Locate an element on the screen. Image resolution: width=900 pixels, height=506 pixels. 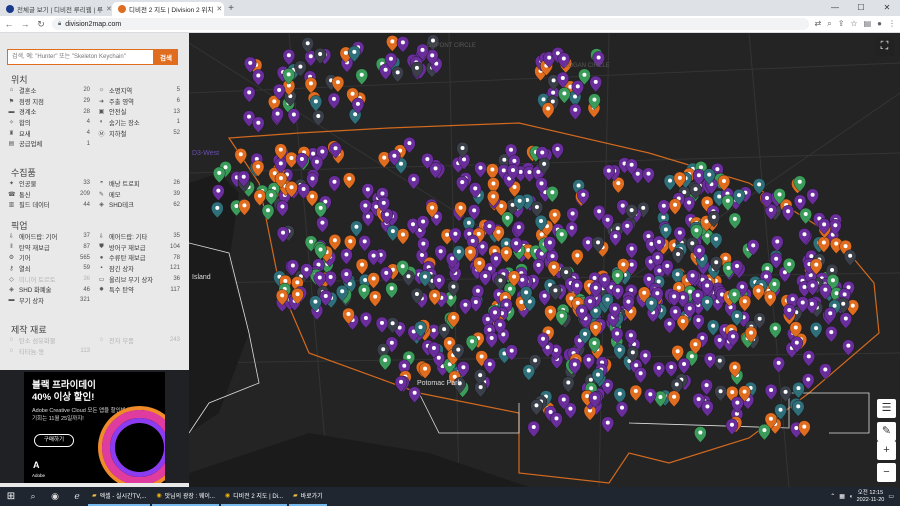
filter-item: ⚷ 열쇠 59 is located at coordinates (49, 268).